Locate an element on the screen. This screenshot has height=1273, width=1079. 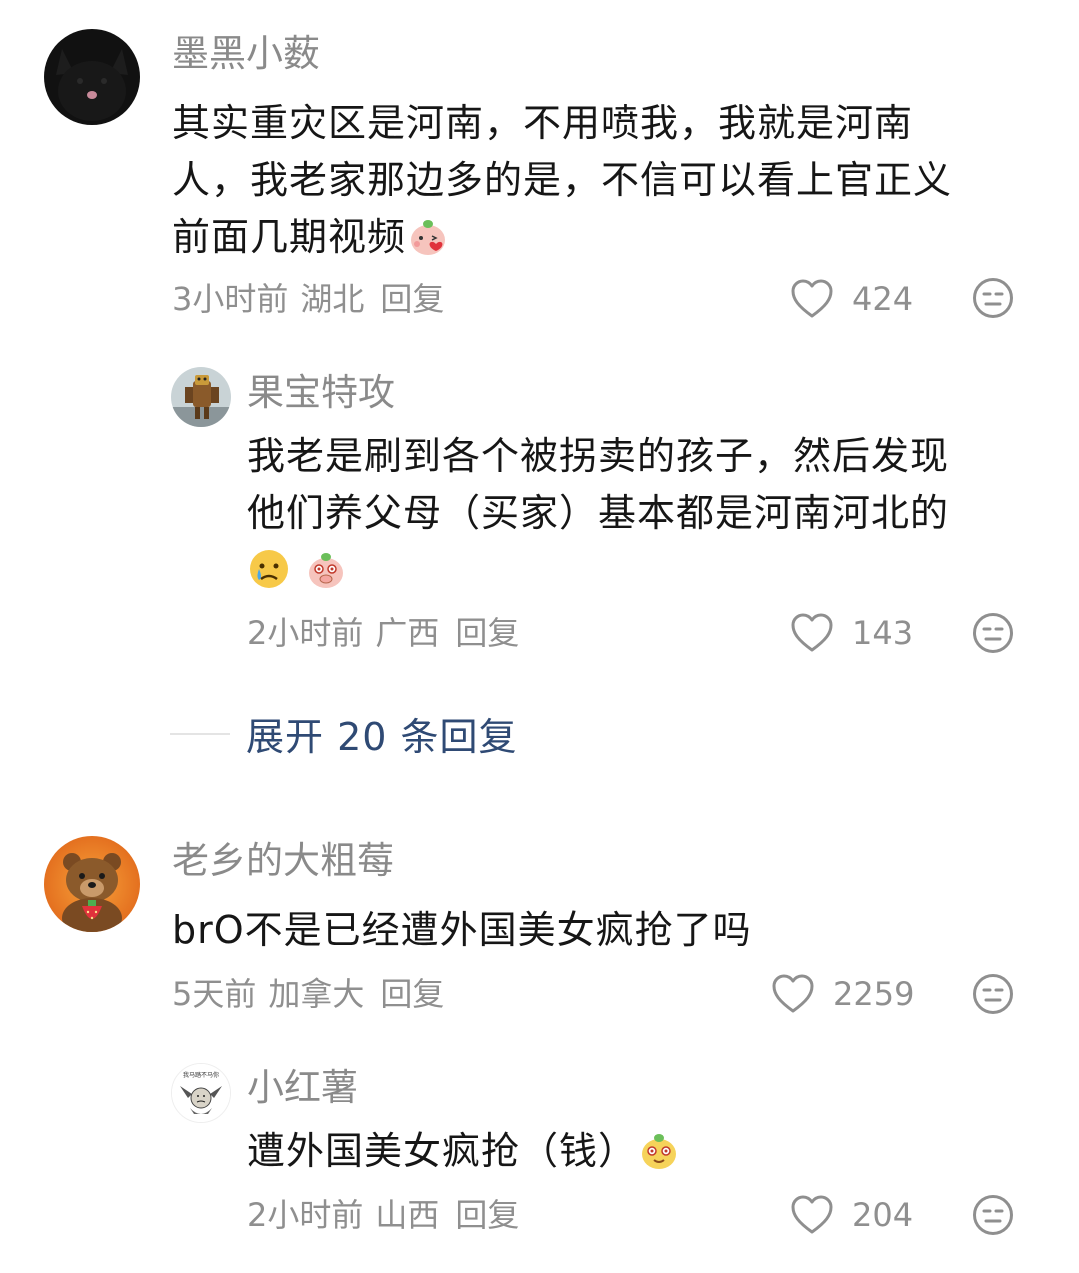
like-button: 2259 is located at coordinates (842, 994).